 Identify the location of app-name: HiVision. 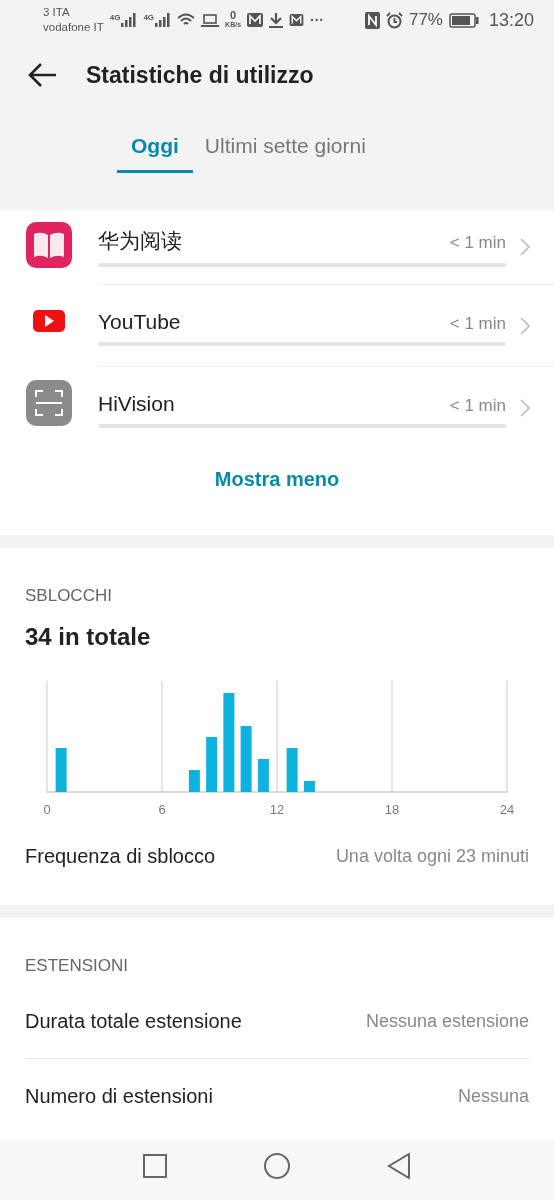
(136, 403).